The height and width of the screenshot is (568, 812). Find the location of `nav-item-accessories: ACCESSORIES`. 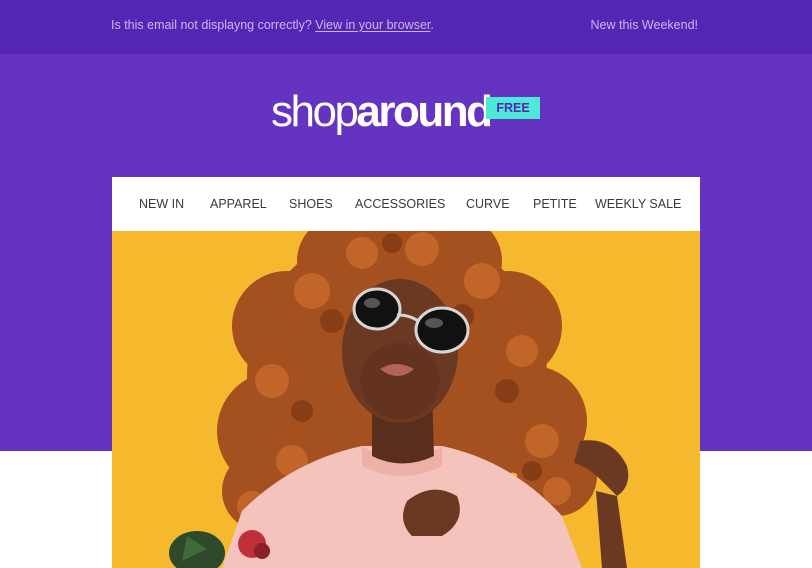

nav-item-accessories: ACCESSORIES is located at coordinates (400, 204).